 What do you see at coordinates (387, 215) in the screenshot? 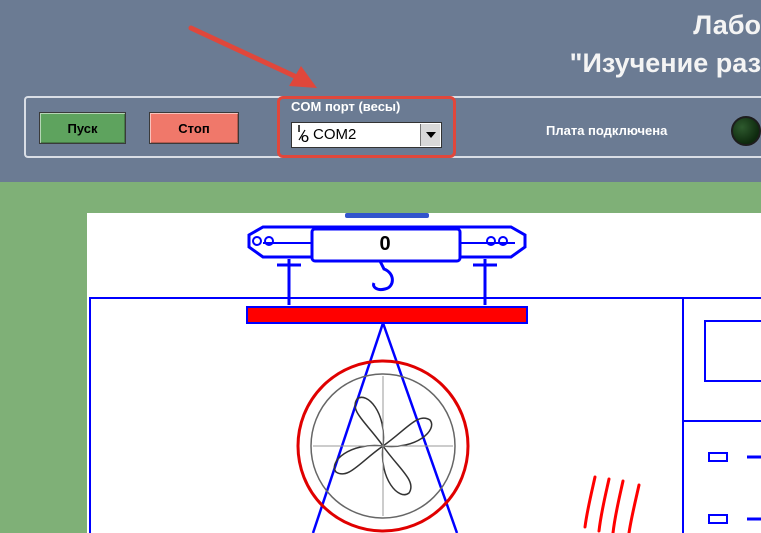
I see `scale-top-bar` at bounding box center [387, 215].